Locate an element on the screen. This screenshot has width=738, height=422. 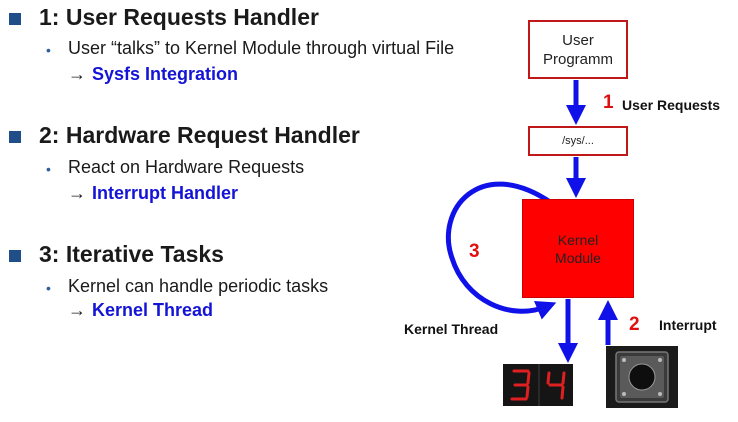
kernel-thread-label: Kernel Thread is located at coordinates (451, 329).